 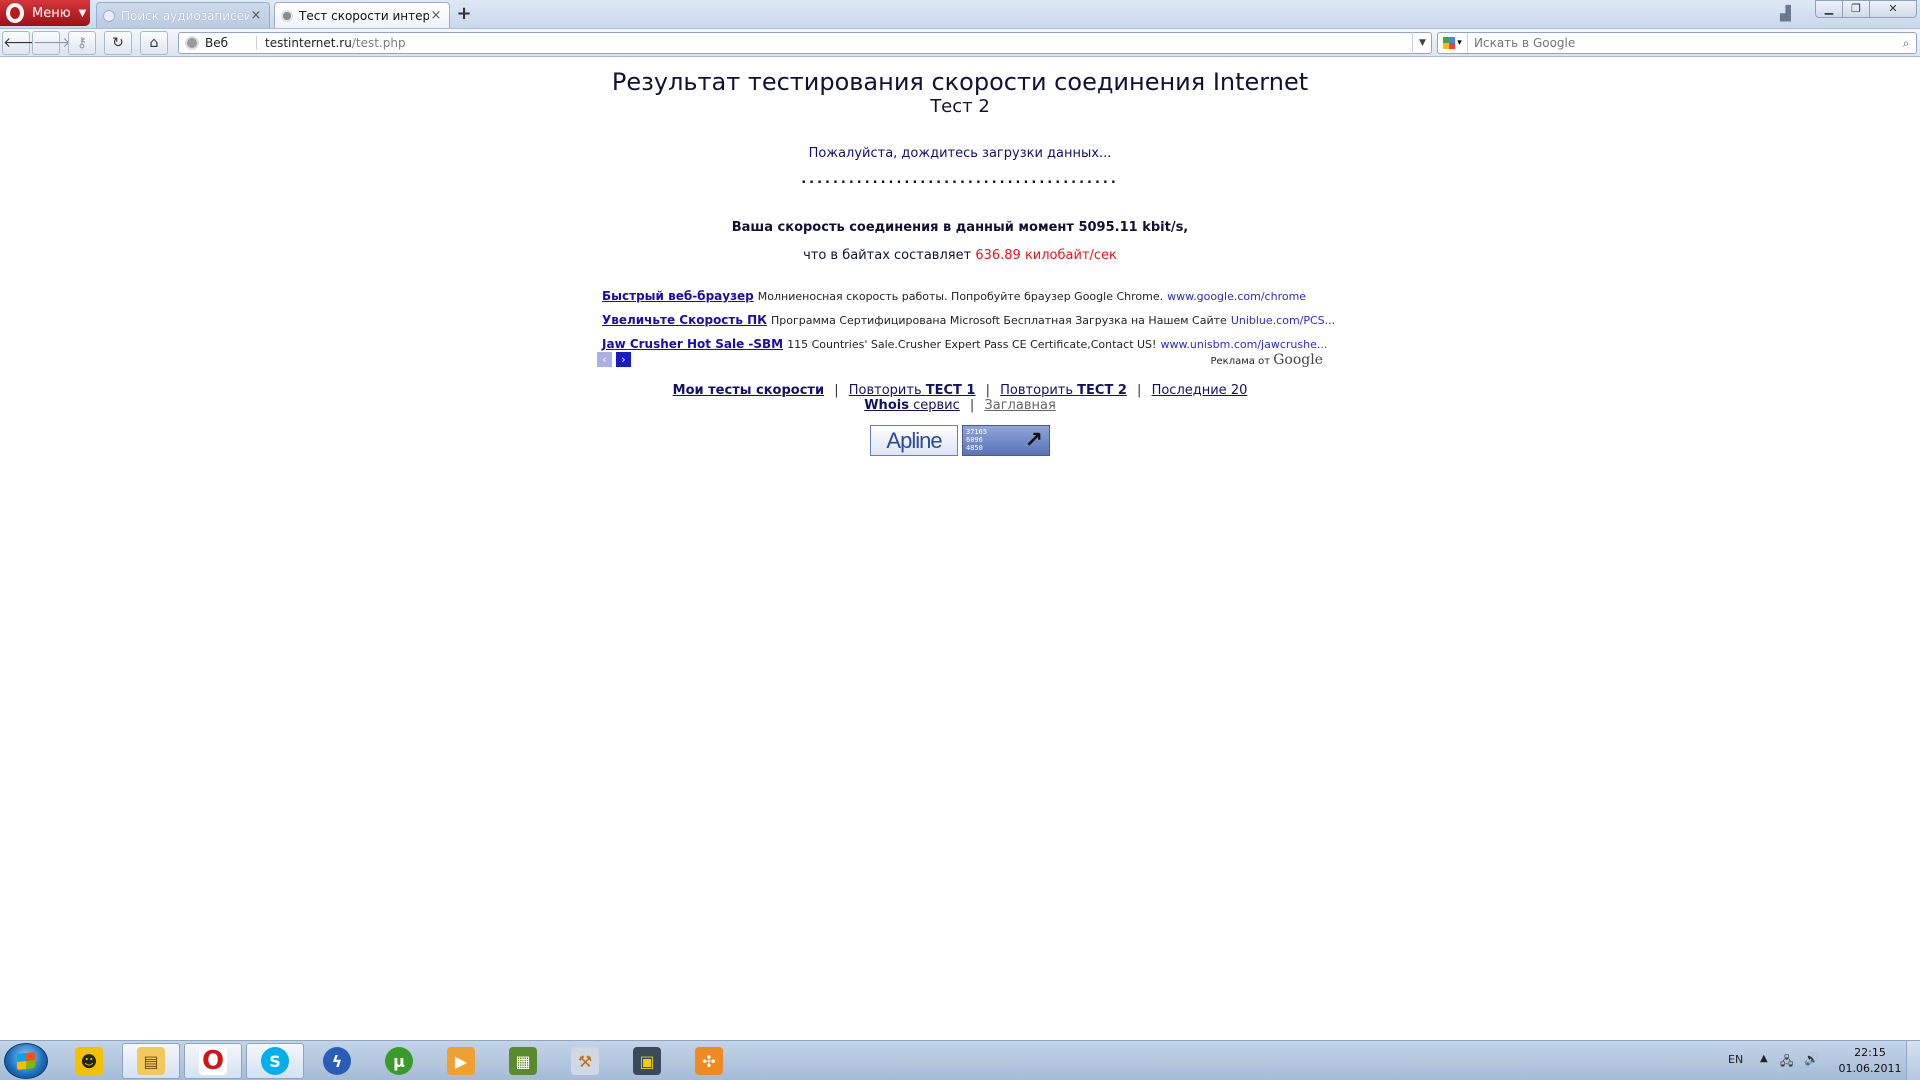 I want to click on apline-badge: Apline, so click(x=914, y=440).